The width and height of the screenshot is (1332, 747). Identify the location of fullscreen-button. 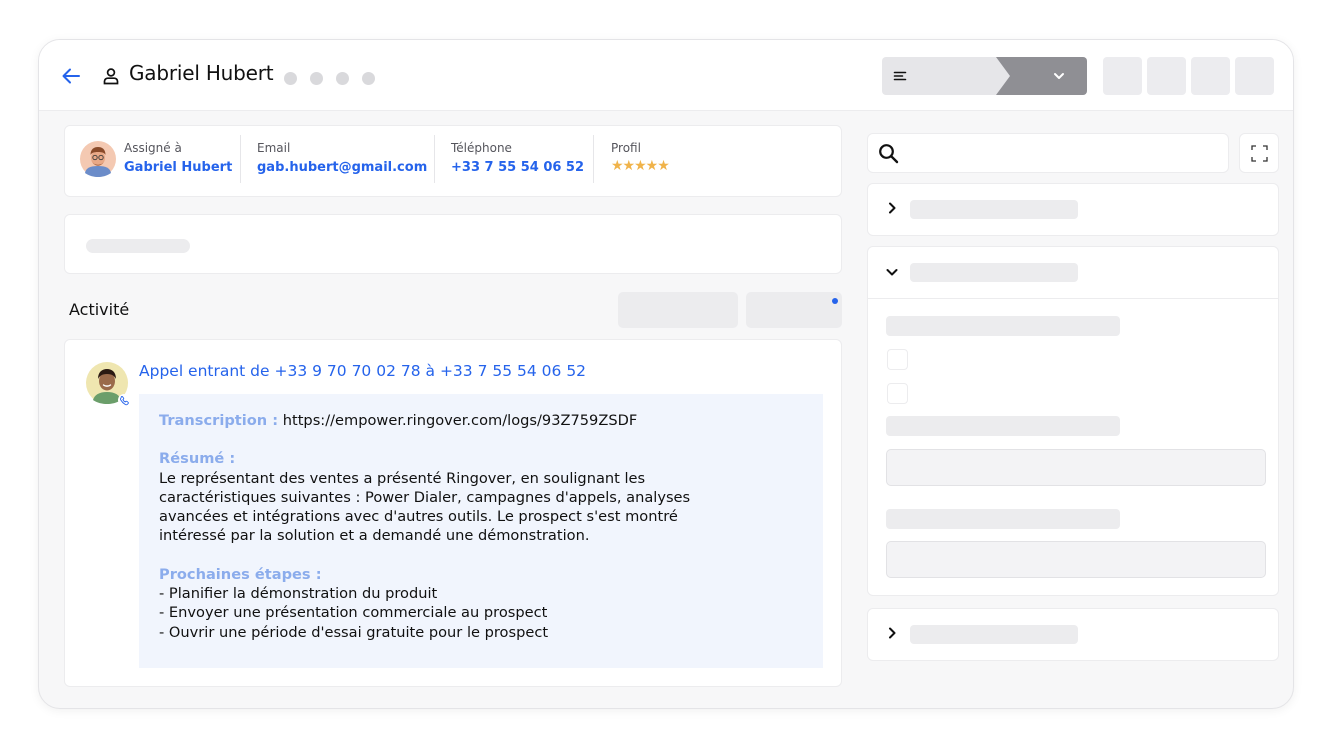
(1259, 153).